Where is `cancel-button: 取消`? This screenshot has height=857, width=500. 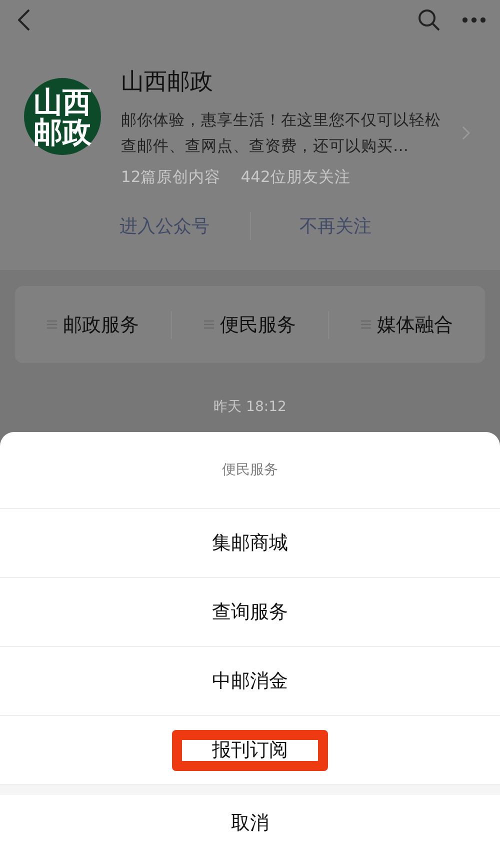
cancel-button: 取消 is located at coordinates (250, 826).